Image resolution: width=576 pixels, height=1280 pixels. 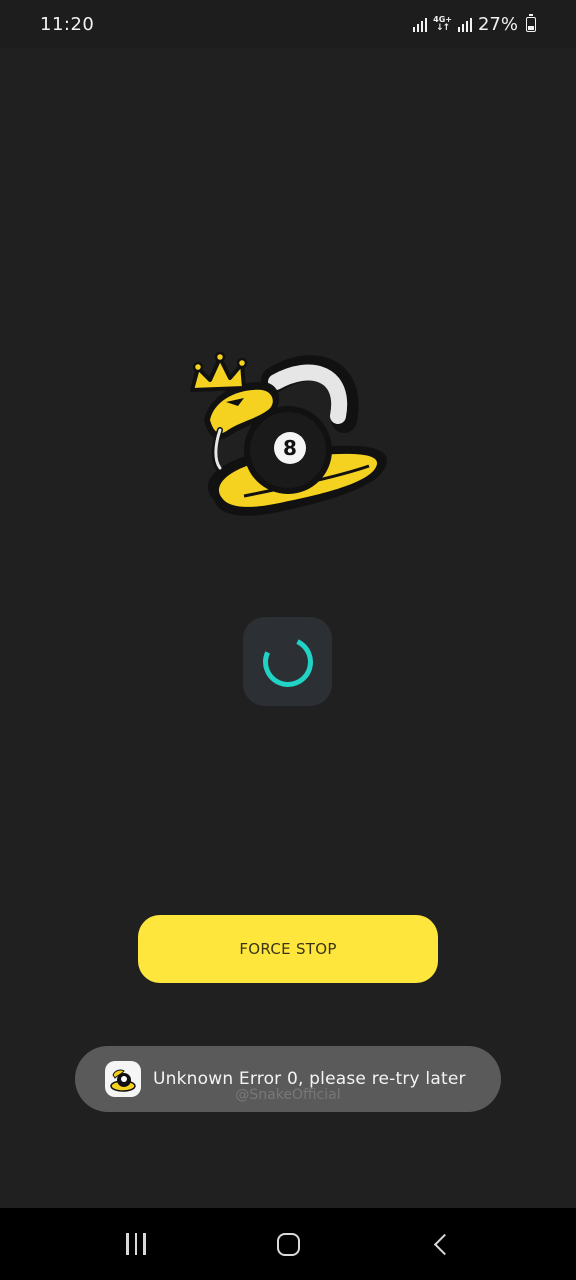 I want to click on status-indicators: 4G+ ↓↑ 27%, so click(x=474, y=24).